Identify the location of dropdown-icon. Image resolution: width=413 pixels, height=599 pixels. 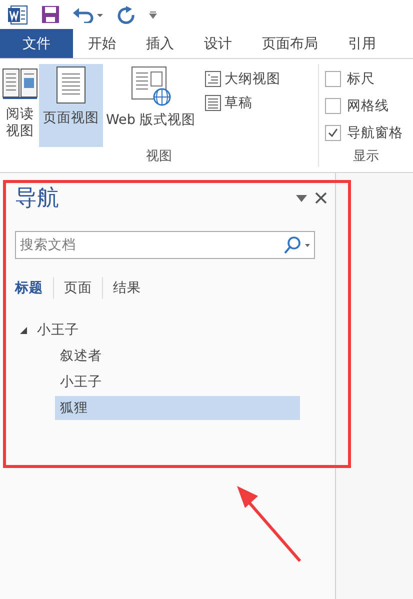
(301, 198).